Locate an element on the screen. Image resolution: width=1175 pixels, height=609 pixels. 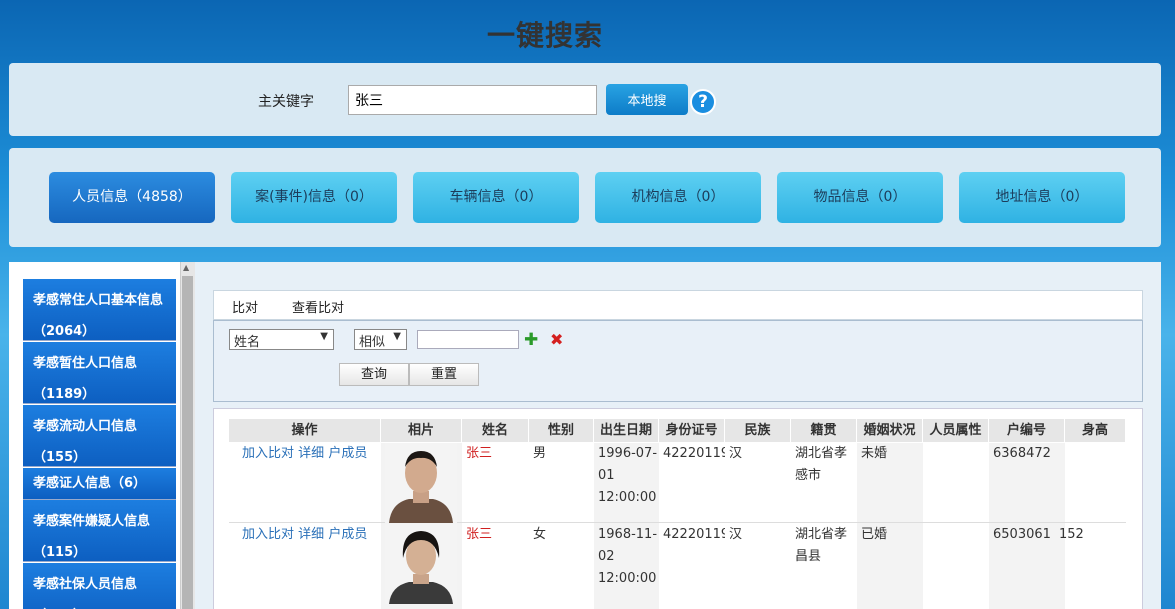
sidebar-item-count: （174） is located at coordinates (99, 604).